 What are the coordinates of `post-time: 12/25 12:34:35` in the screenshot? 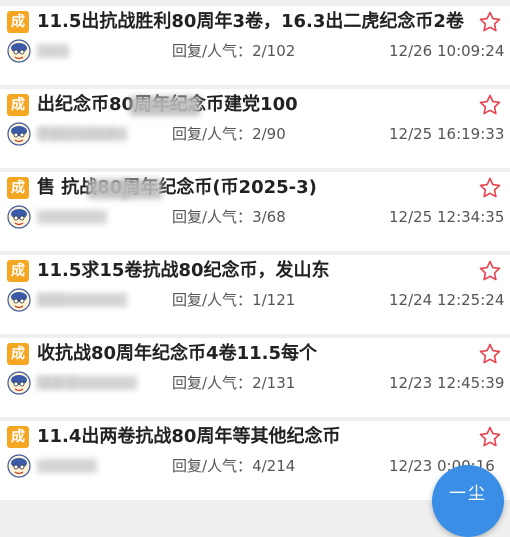 It's located at (447, 217).